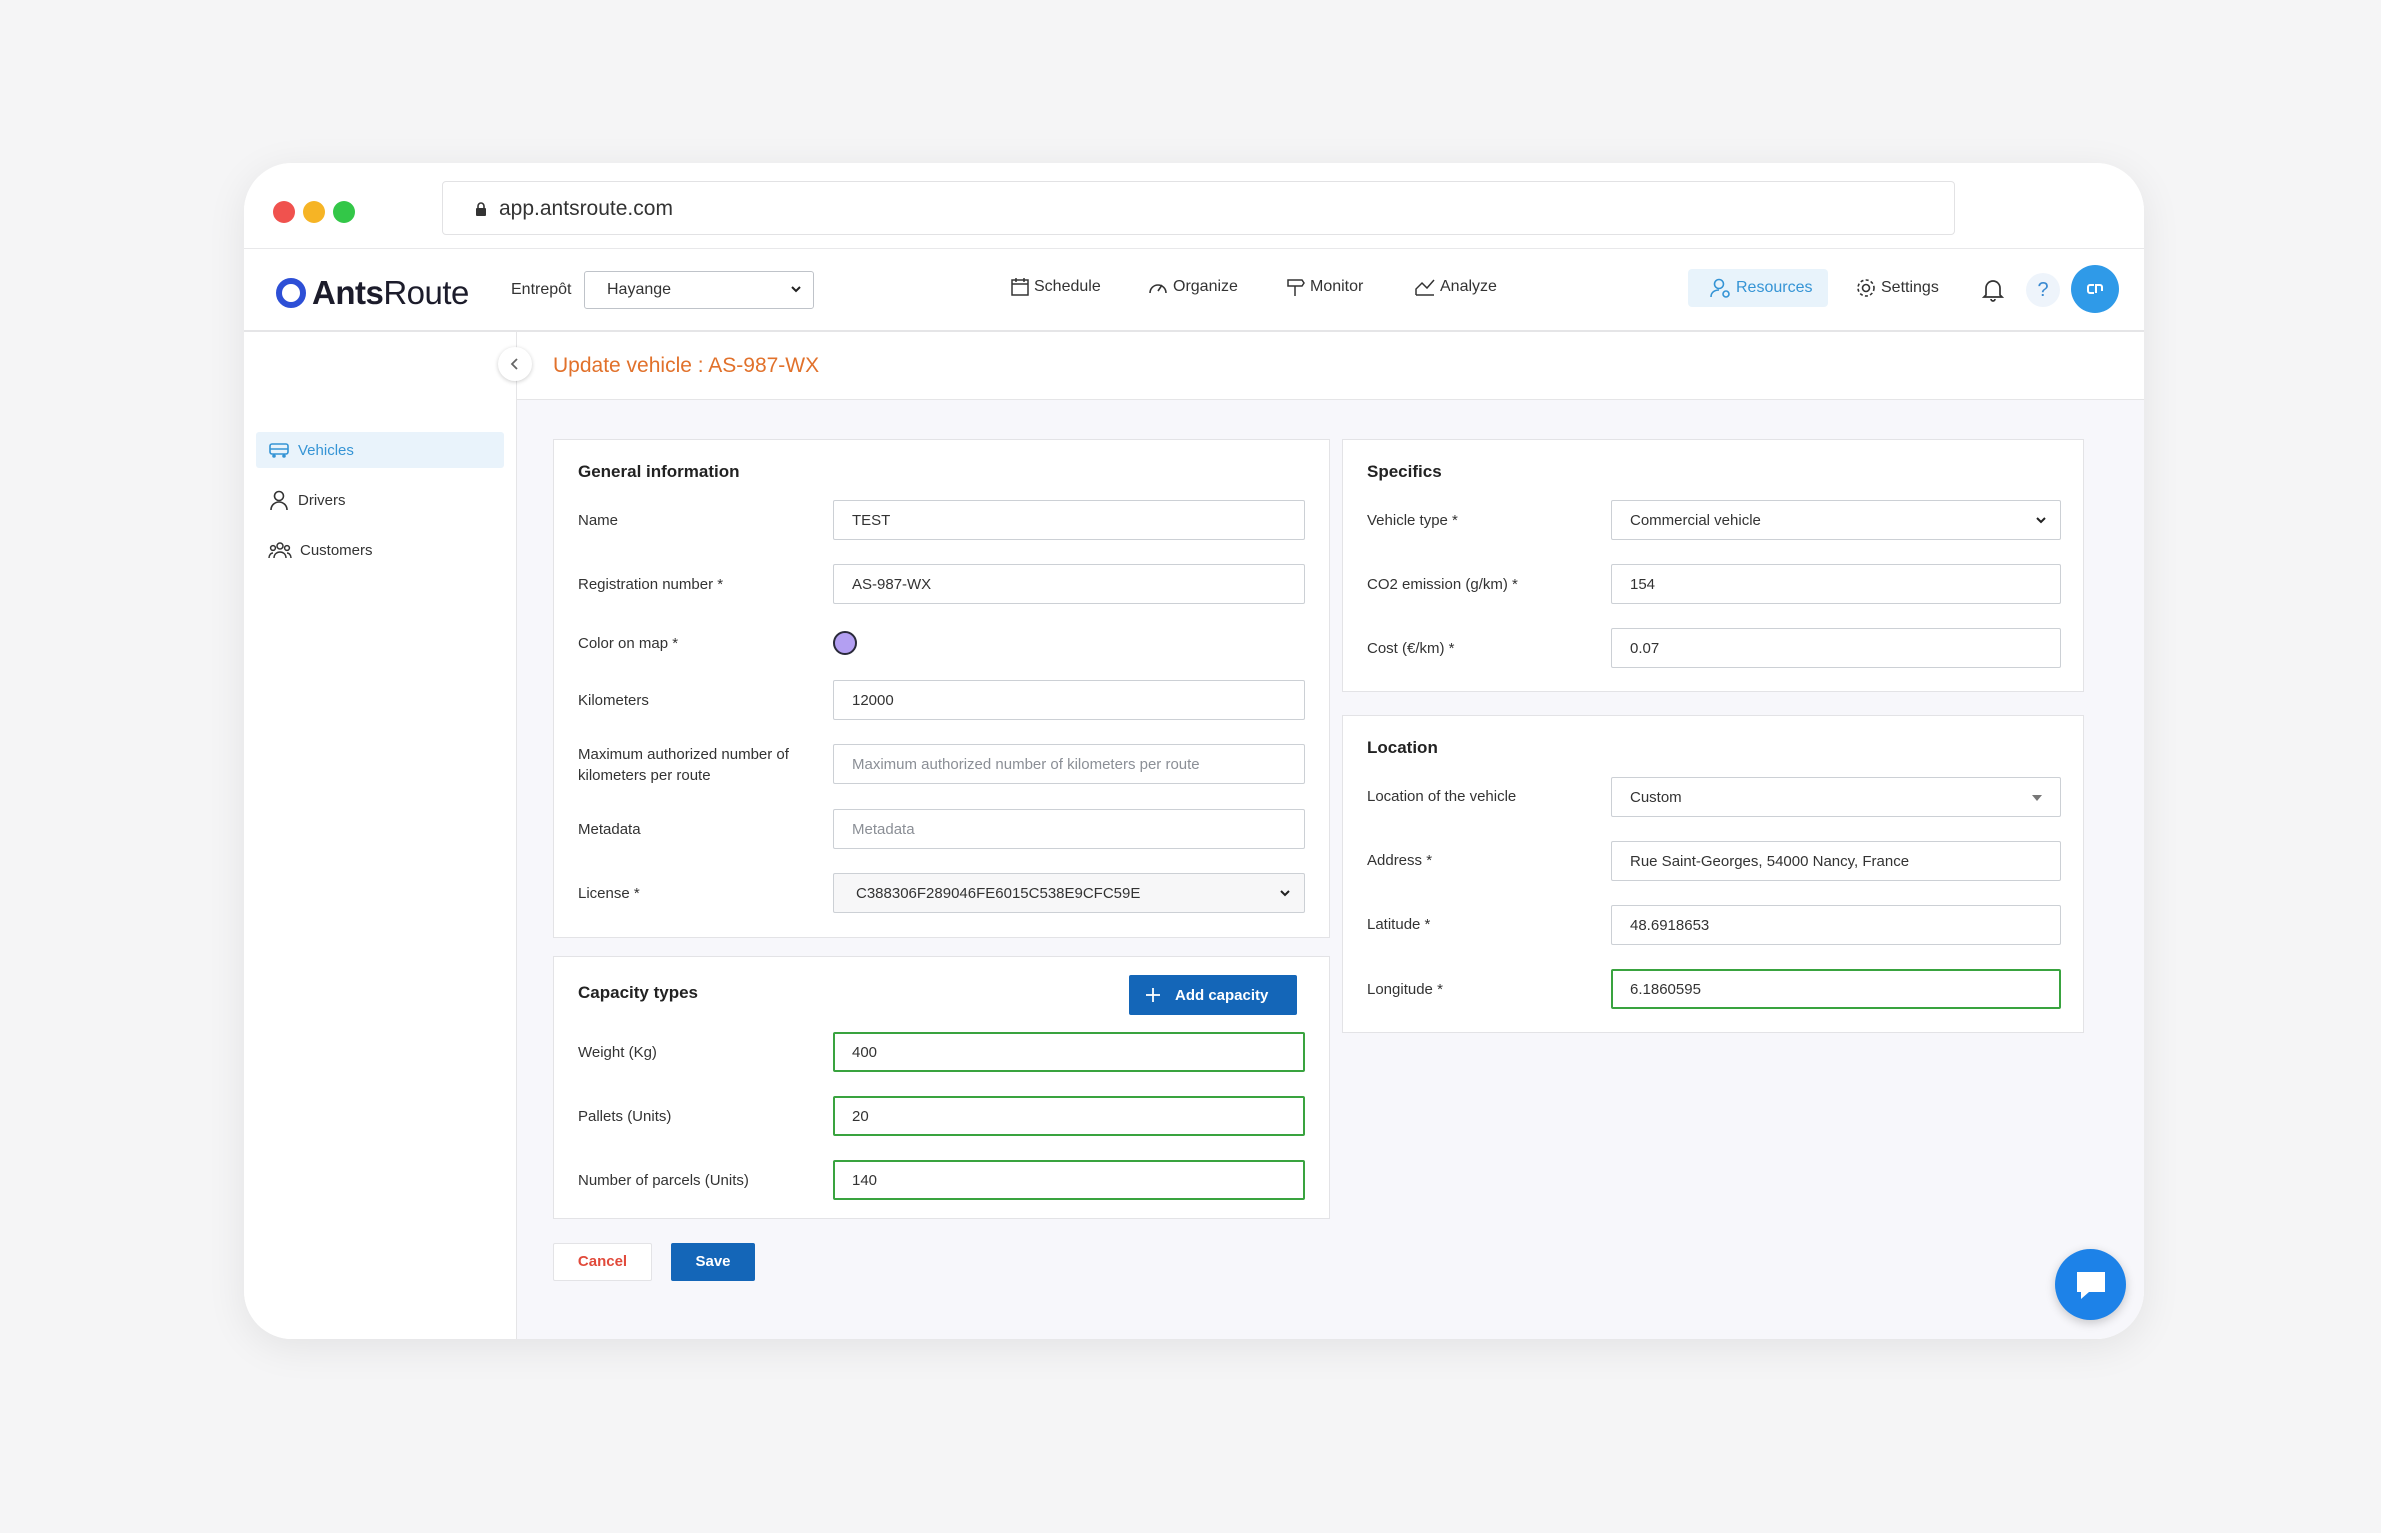  I want to click on chat-button, so click(2090, 1284).